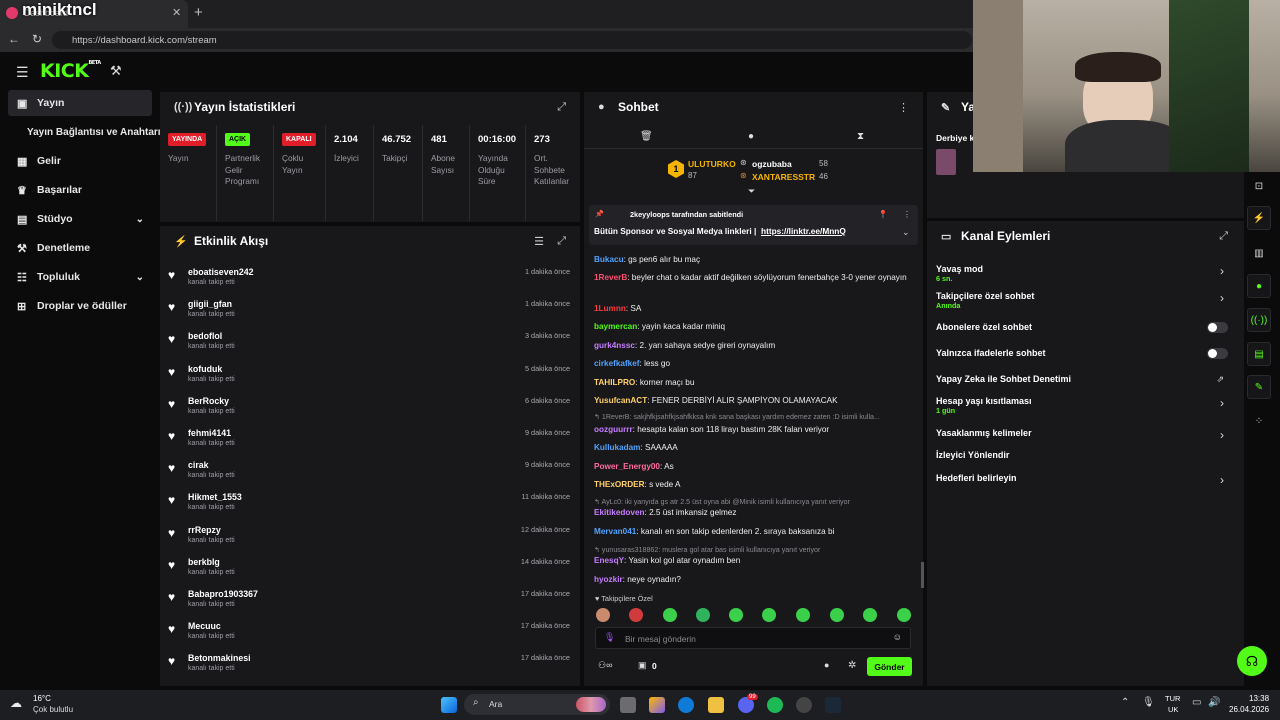 The height and width of the screenshot is (720, 1280). I want to click on sidebar-item-gelir: ▦ Gelir, so click(80, 161).